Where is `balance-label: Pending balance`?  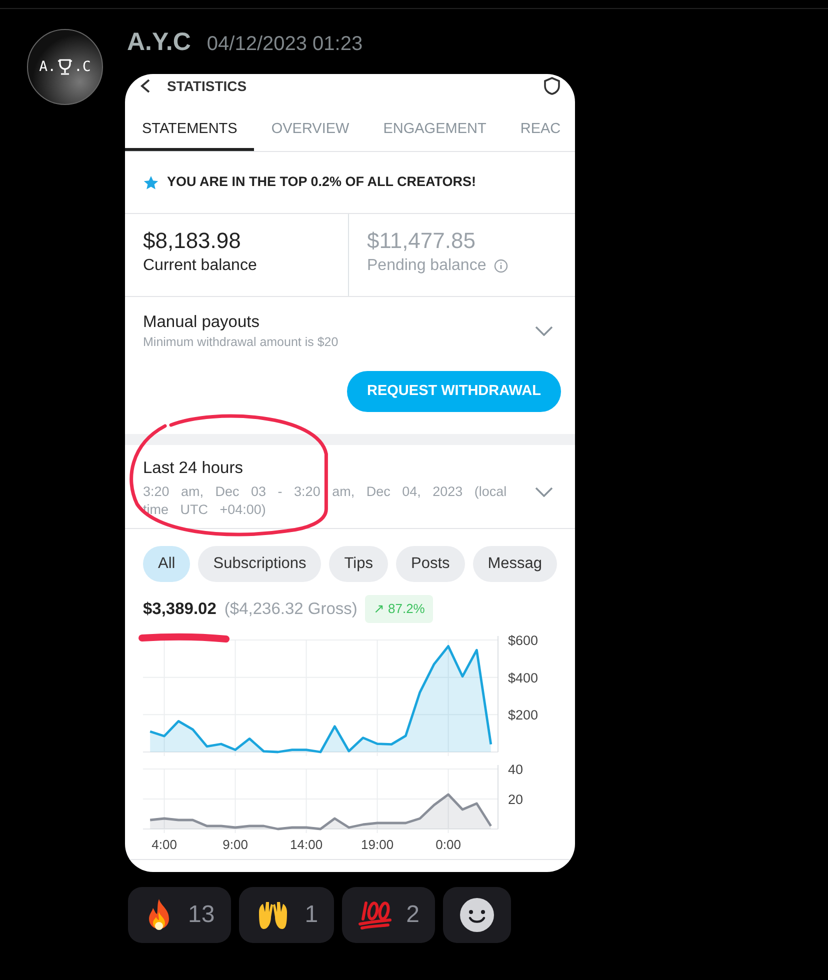 balance-label: Pending balance is located at coordinates (426, 266).